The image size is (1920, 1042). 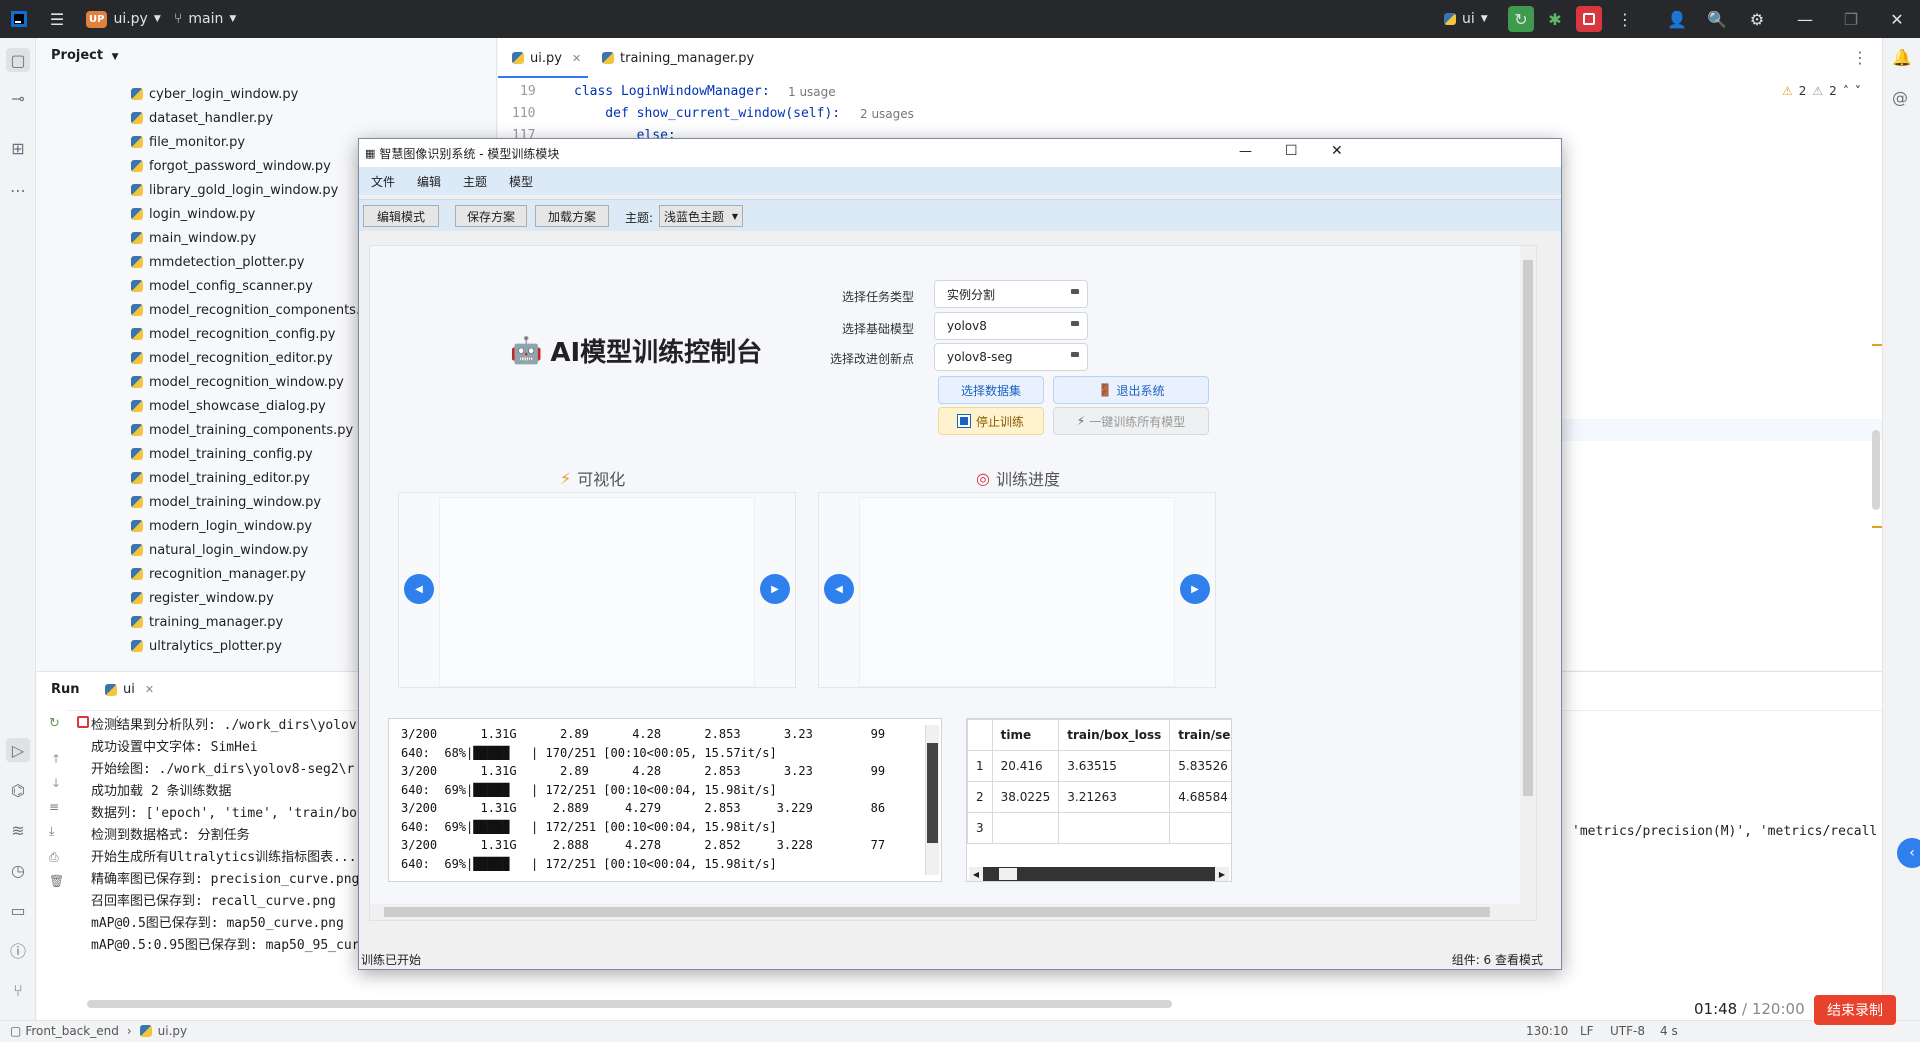 What do you see at coordinates (775, 589) in the screenshot?
I see `viz-next-button: ▶` at bounding box center [775, 589].